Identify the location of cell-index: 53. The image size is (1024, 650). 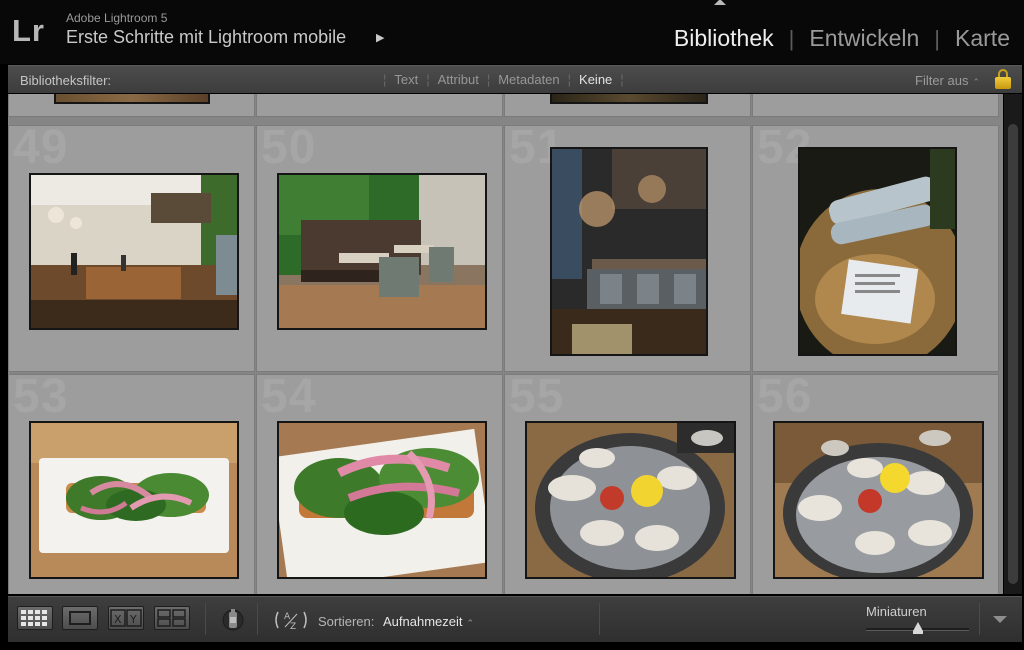
(41, 398).